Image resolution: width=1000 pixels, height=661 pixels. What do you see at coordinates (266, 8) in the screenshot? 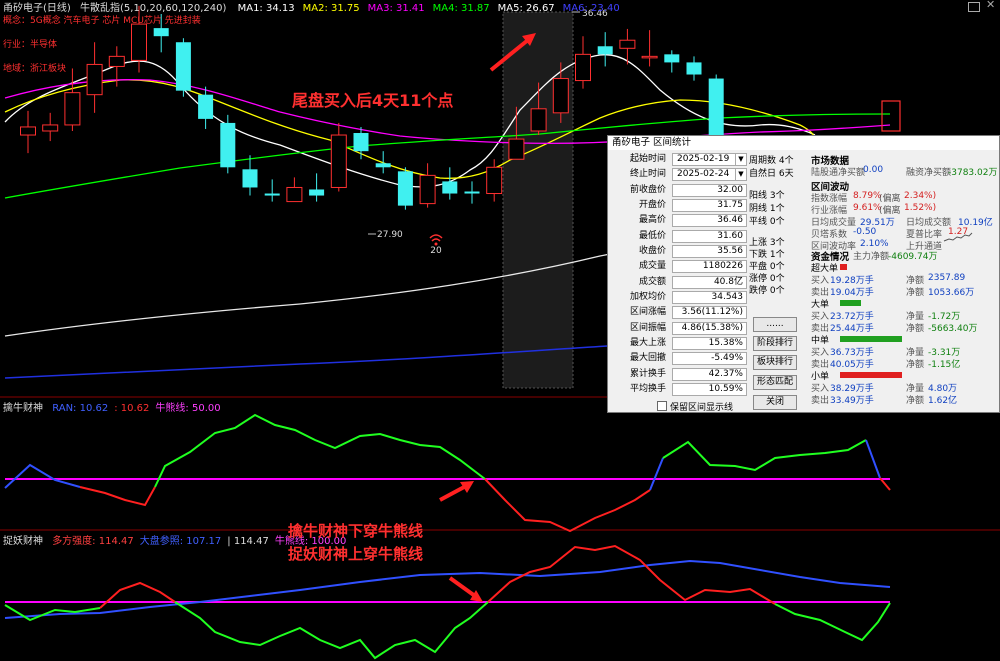
I see `ma-legend-item: MA1: 34.13` at bounding box center [266, 8].